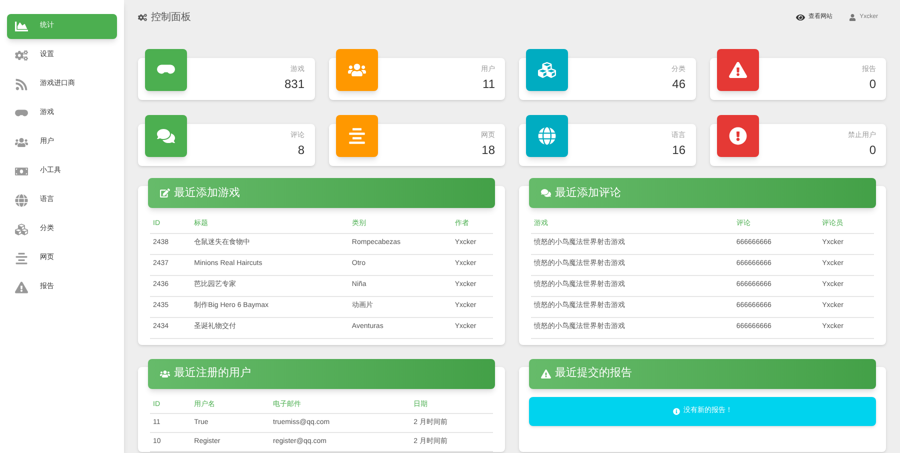 The height and width of the screenshot is (453, 900). I want to click on eye-icon, so click(800, 17).